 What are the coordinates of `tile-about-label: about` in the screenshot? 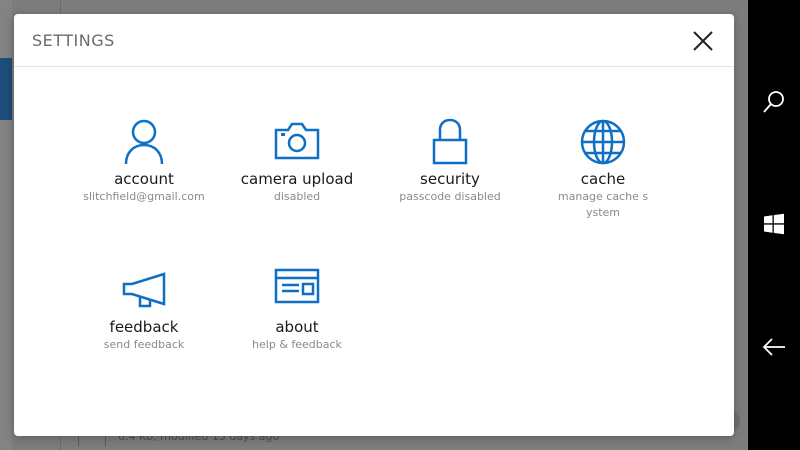 It's located at (297, 327).